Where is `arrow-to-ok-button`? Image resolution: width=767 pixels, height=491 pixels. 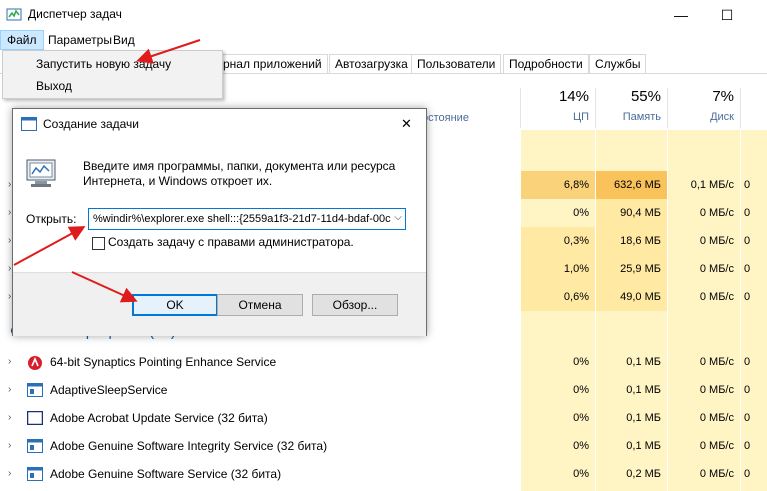 arrow-to-ok-button is located at coordinates (104, 287).